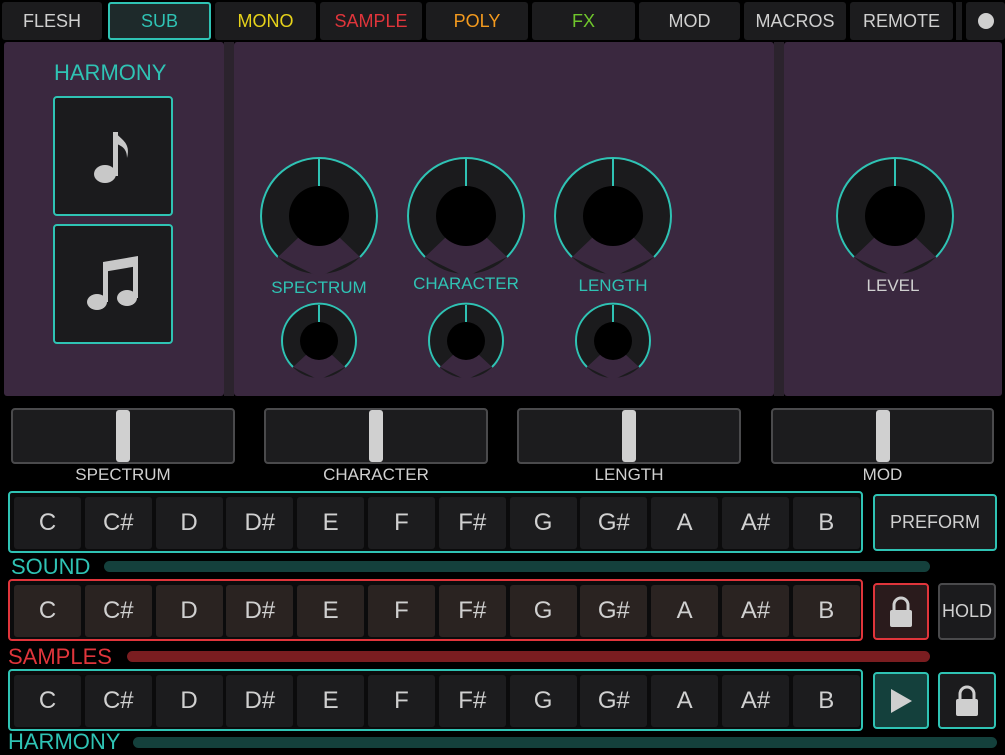  I want to click on tab-fx: FX, so click(583, 21).